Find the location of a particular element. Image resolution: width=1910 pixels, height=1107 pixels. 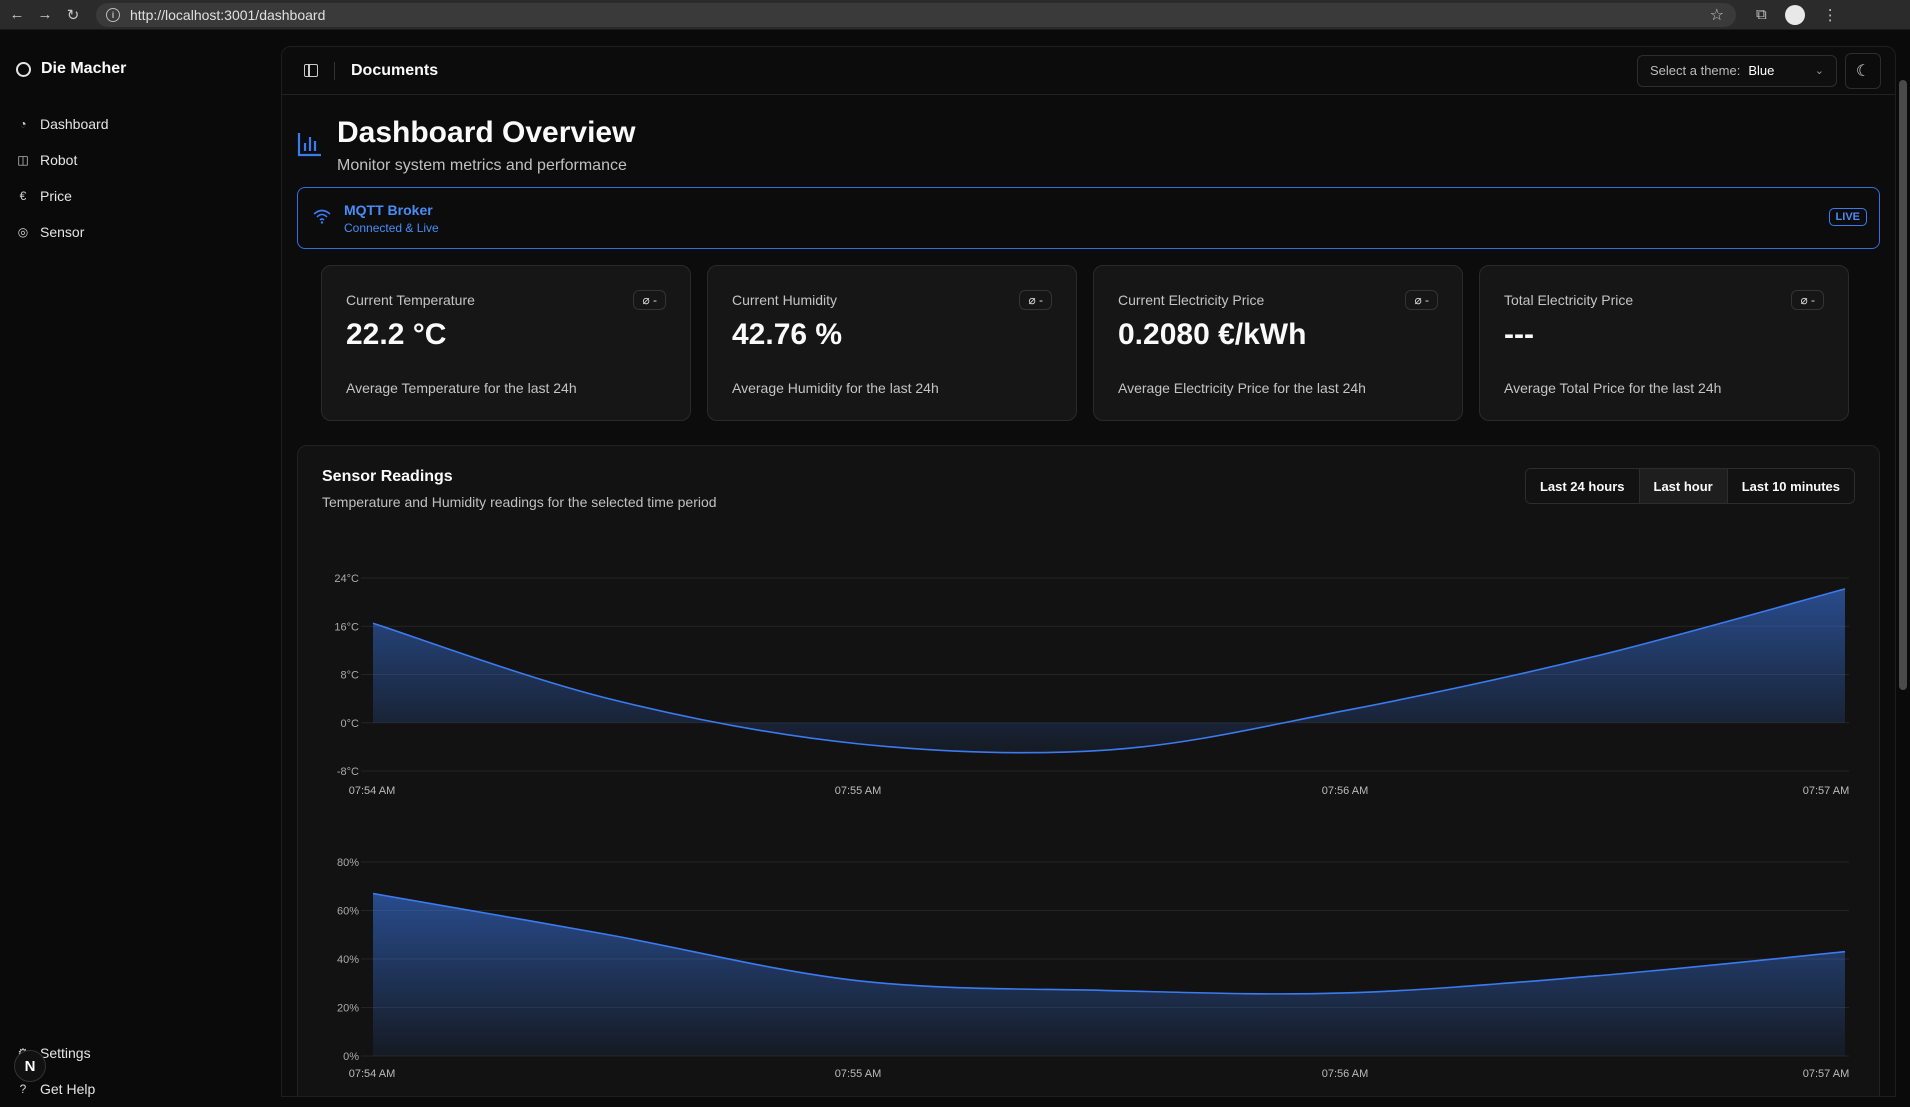

card-label: Total Electricity Price is located at coordinates (1569, 300).